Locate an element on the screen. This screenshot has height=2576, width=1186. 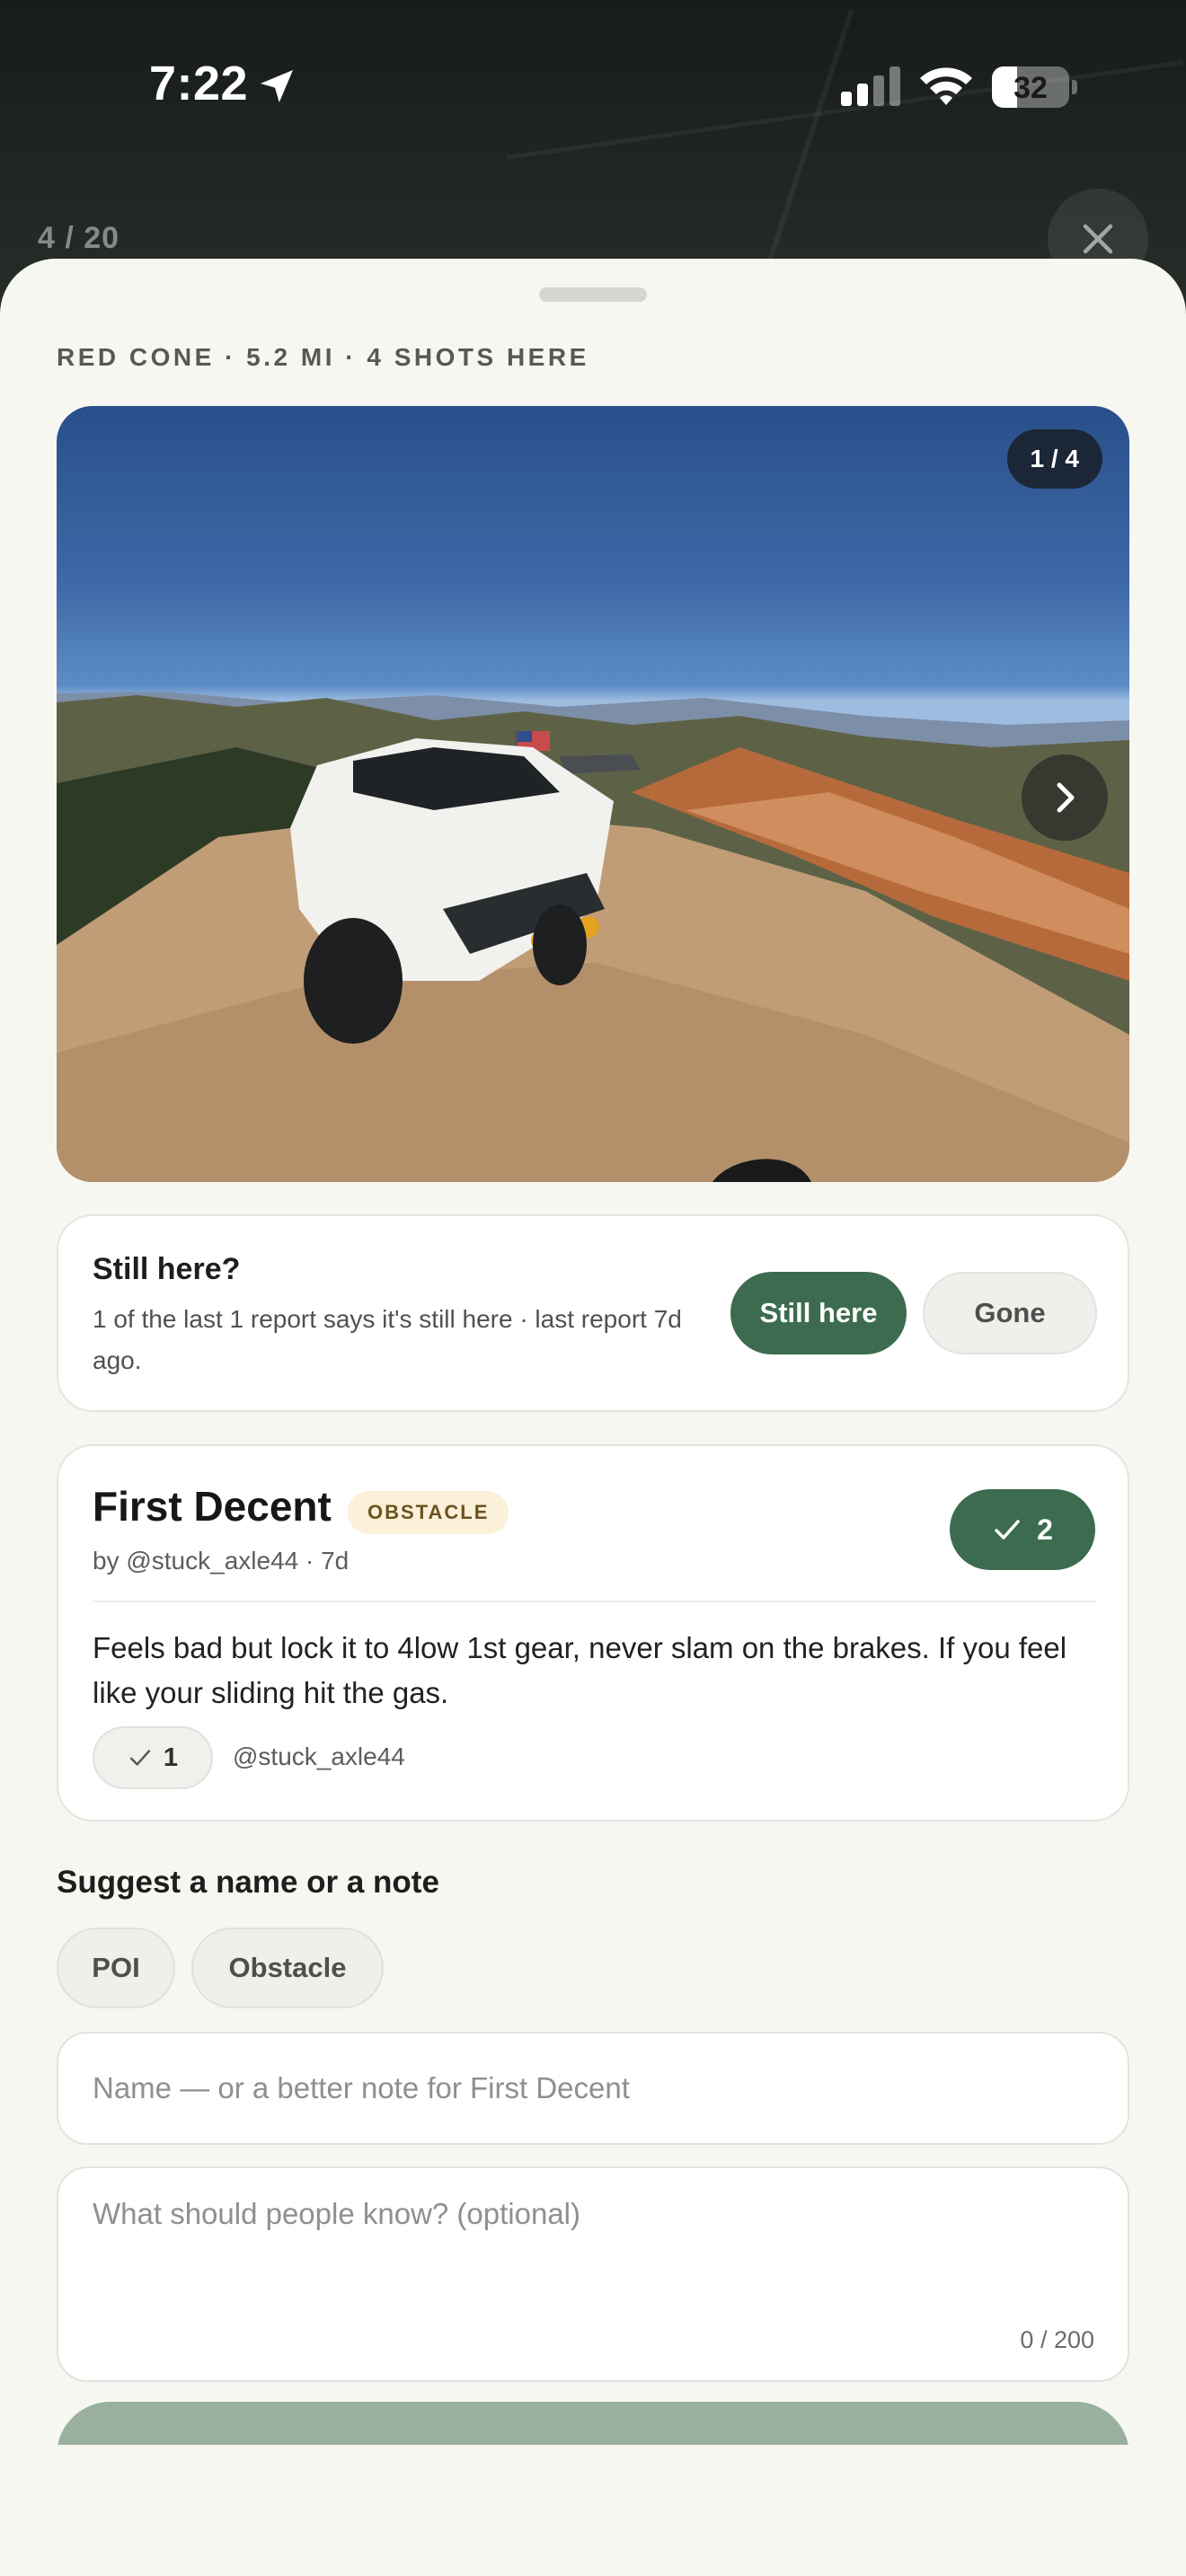
cellular-signal-icon is located at coordinates (870, 86).